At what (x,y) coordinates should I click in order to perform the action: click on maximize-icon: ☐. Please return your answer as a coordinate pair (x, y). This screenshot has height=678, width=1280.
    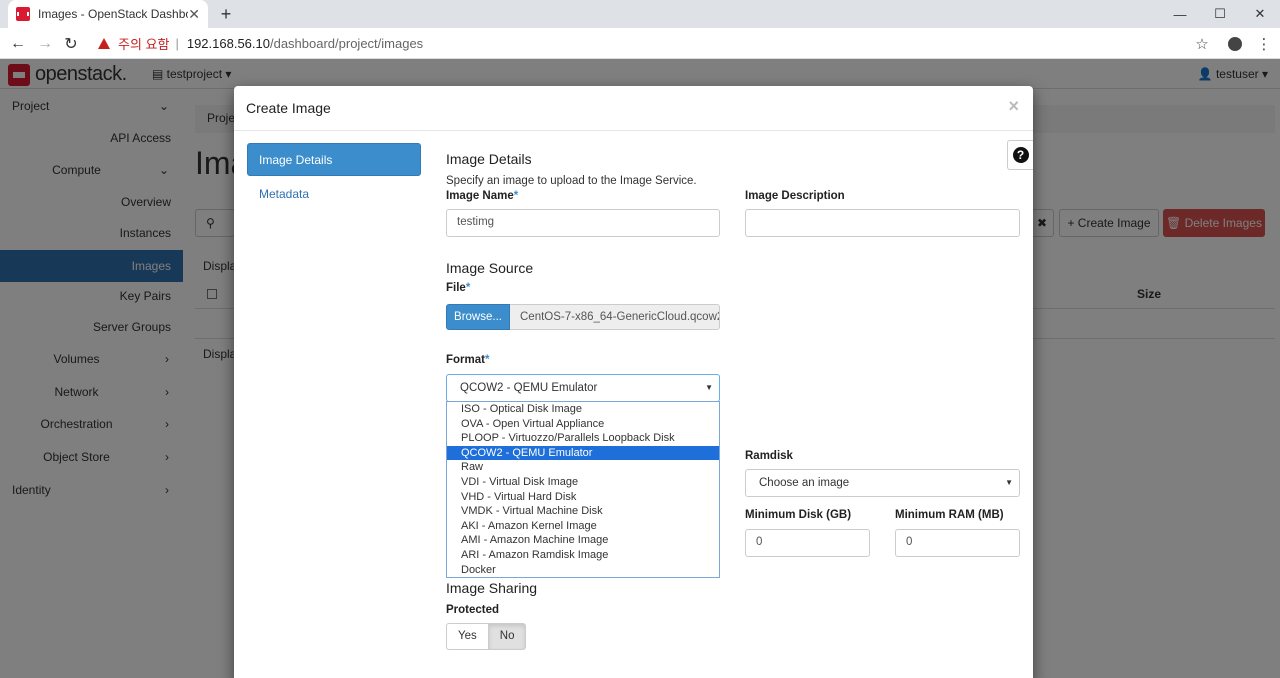
    Looking at the image, I should click on (1220, 14).